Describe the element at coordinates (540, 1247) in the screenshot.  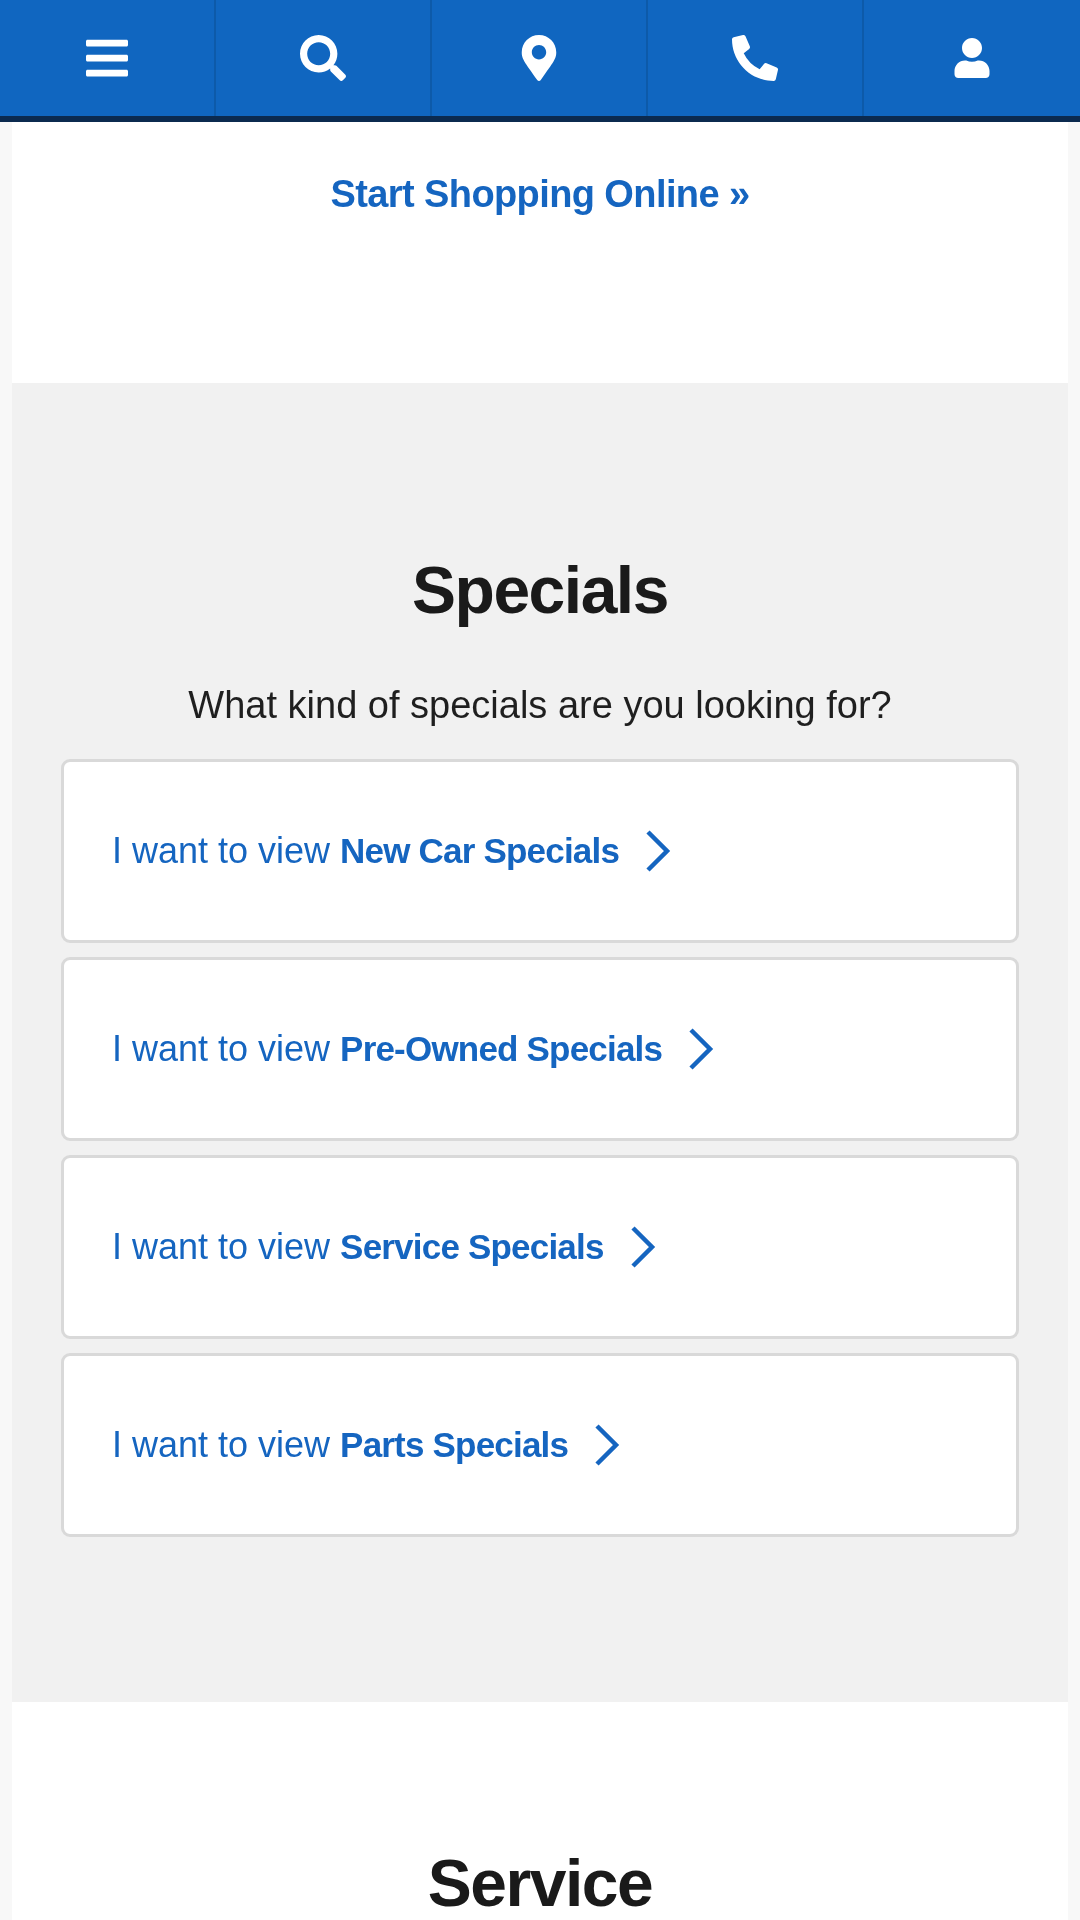
I see `specials-option-card: I want to view Service Specials` at that location.